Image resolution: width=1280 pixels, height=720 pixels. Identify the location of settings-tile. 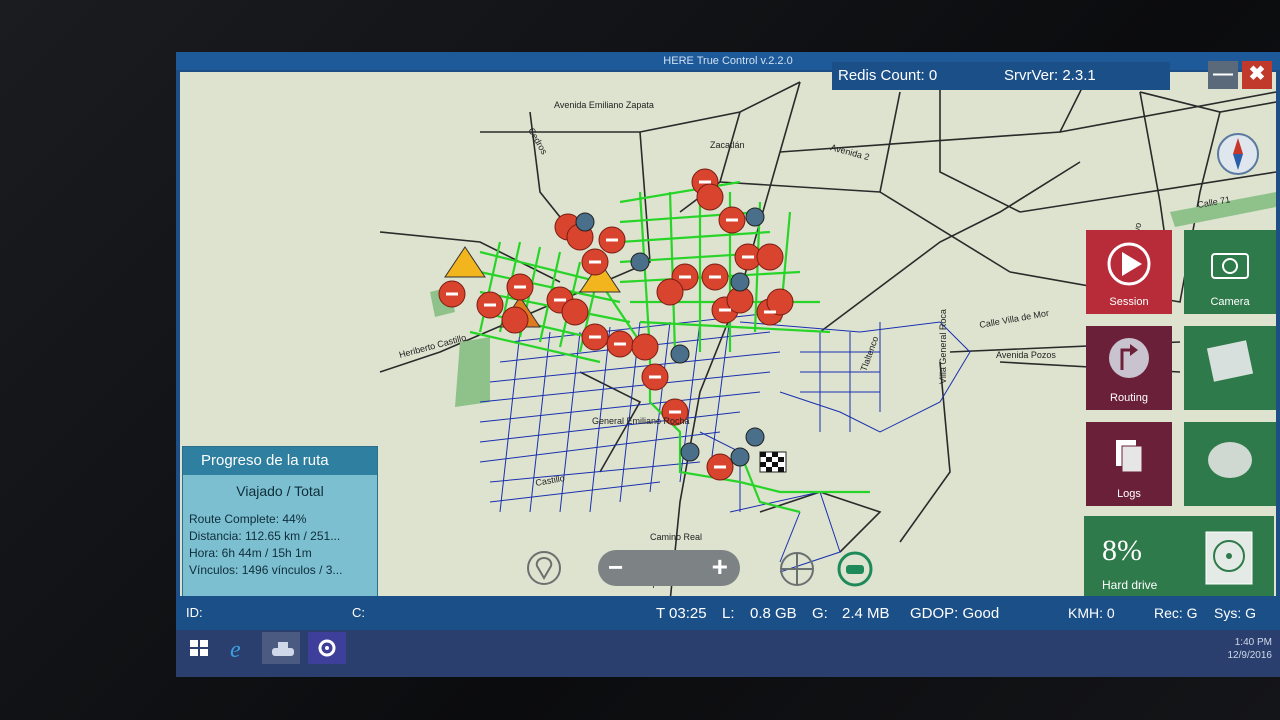
(1230, 464).